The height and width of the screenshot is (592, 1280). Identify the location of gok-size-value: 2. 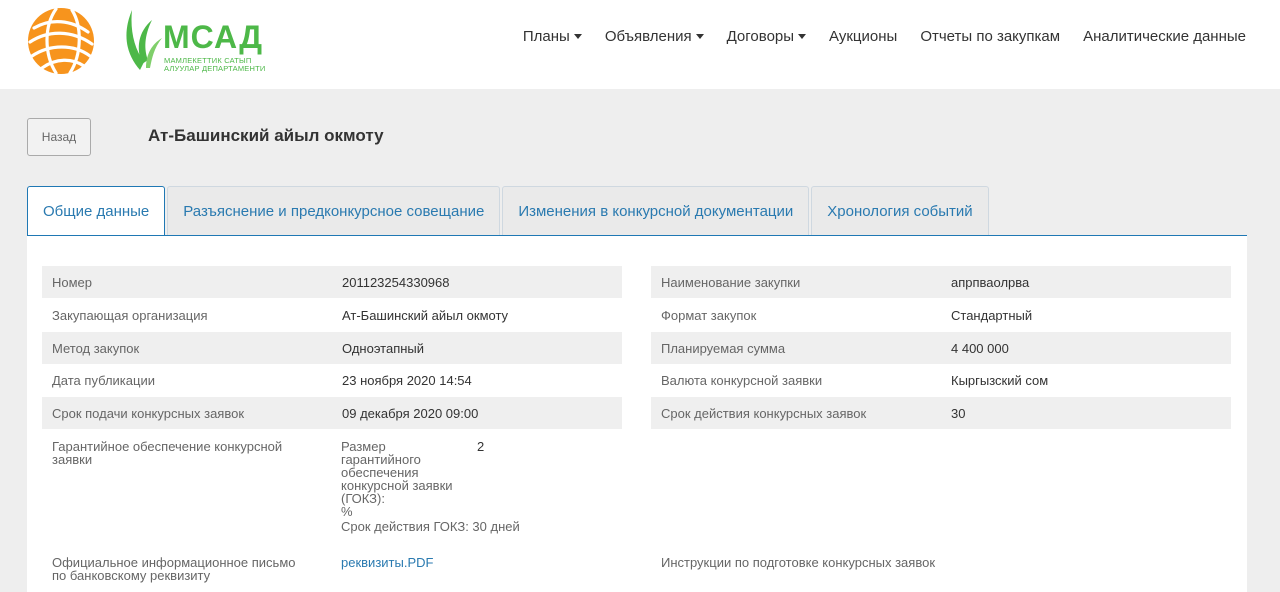
(481, 446).